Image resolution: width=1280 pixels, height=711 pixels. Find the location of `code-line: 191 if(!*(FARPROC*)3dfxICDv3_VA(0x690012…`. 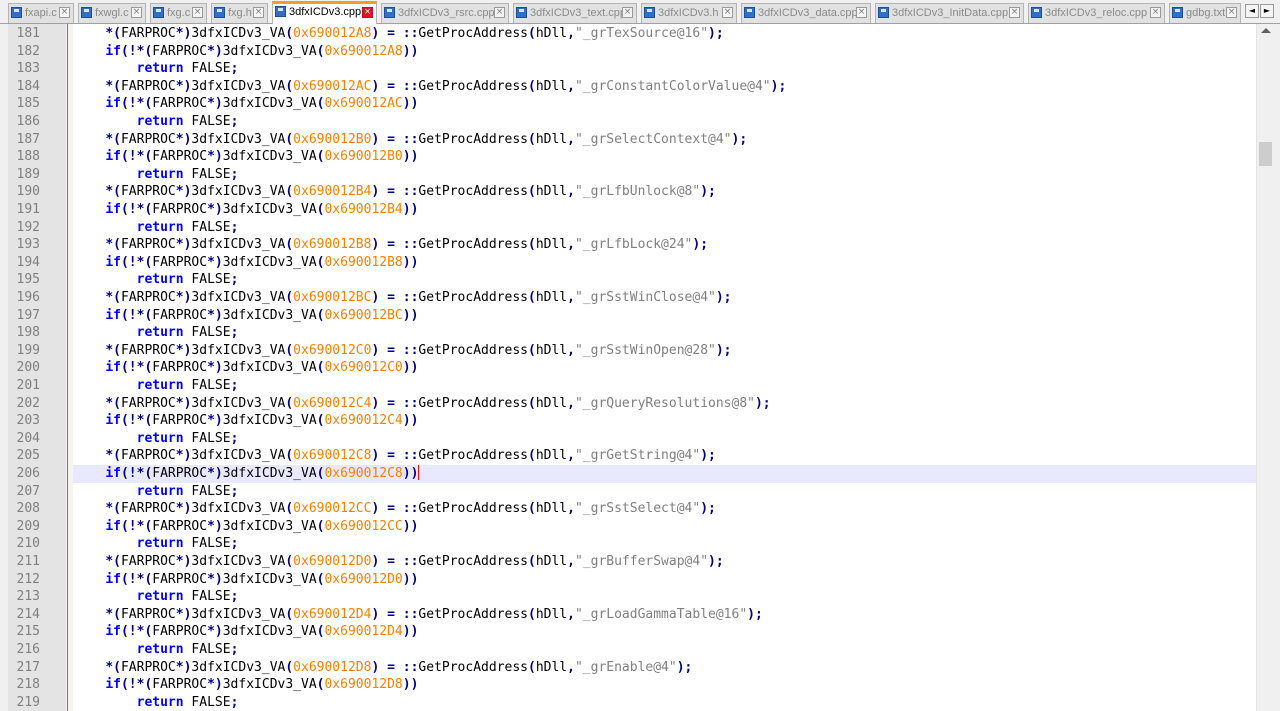

code-line: 191 if(!*(FARPROC*)3dfxICDv3_VA(0x690012… is located at coordinates (628, 210).